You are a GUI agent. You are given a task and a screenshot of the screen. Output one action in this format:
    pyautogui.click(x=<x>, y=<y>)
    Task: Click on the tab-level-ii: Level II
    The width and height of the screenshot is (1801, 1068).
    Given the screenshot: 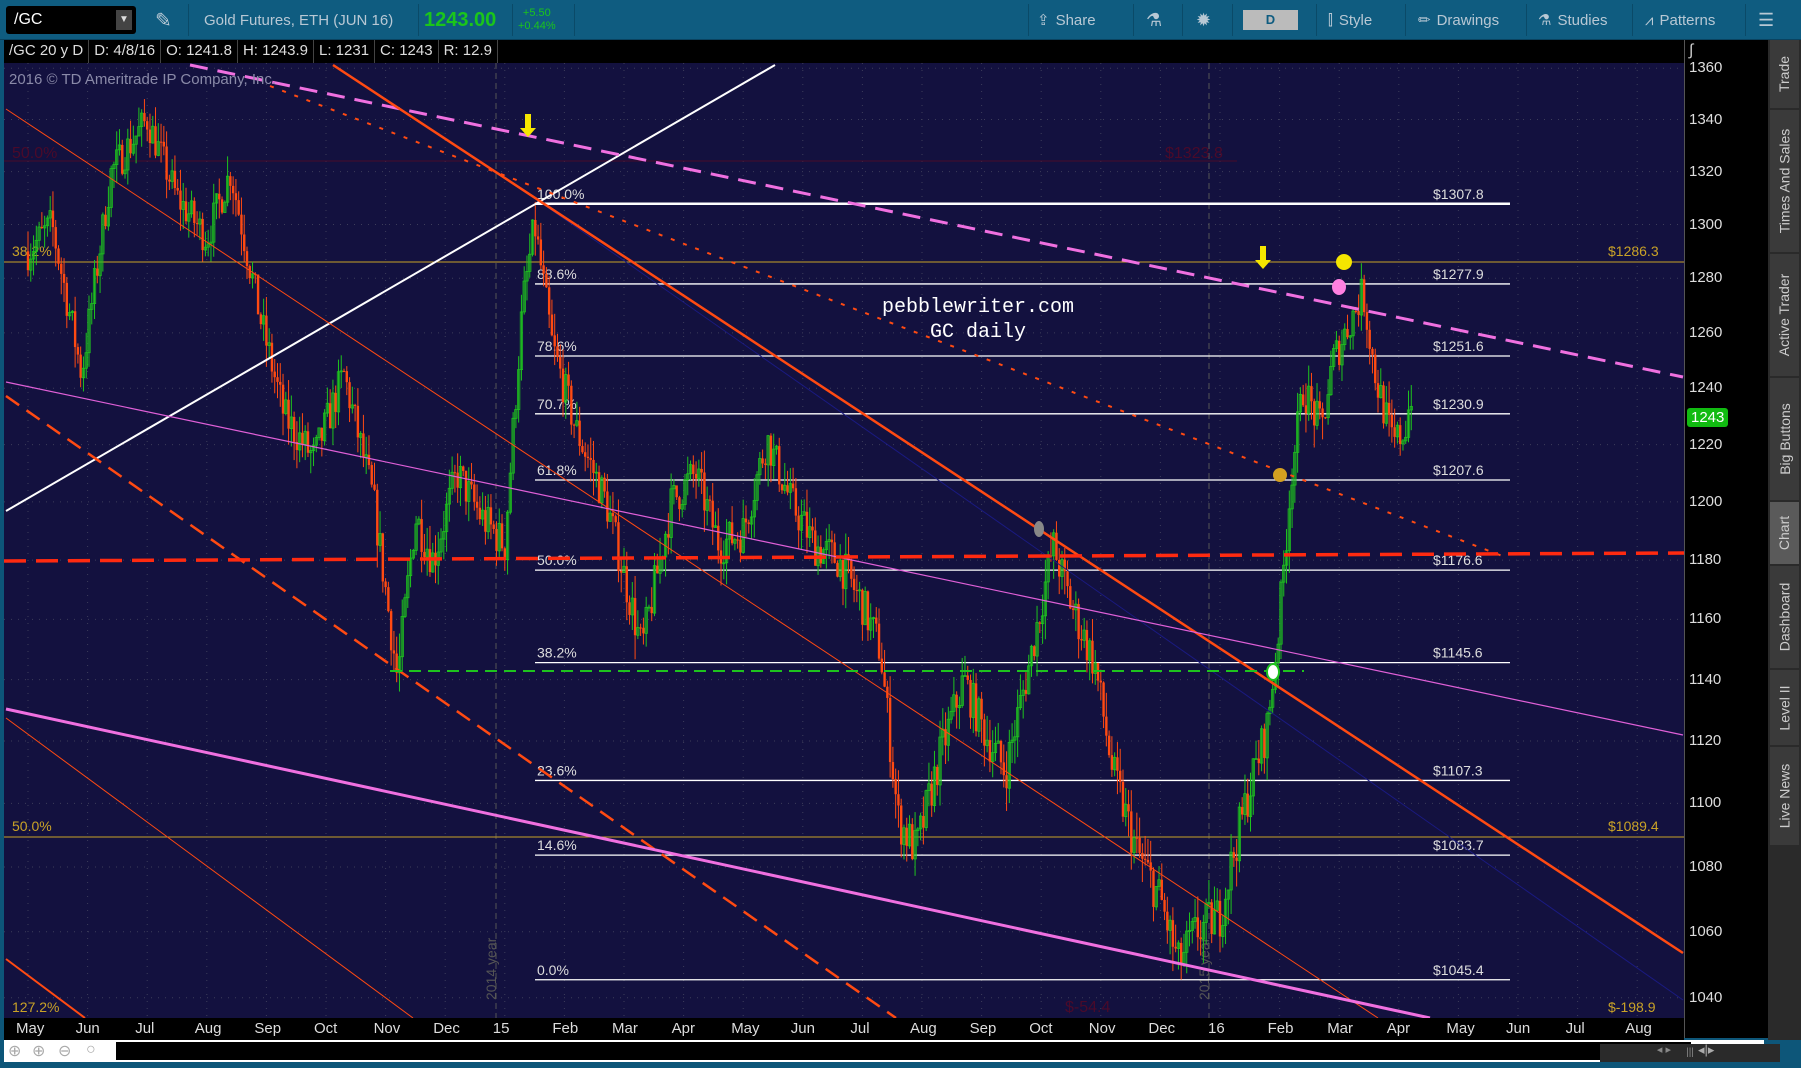 What is the action you would take?
    pyautogui.click(x=1784, y=708)
    